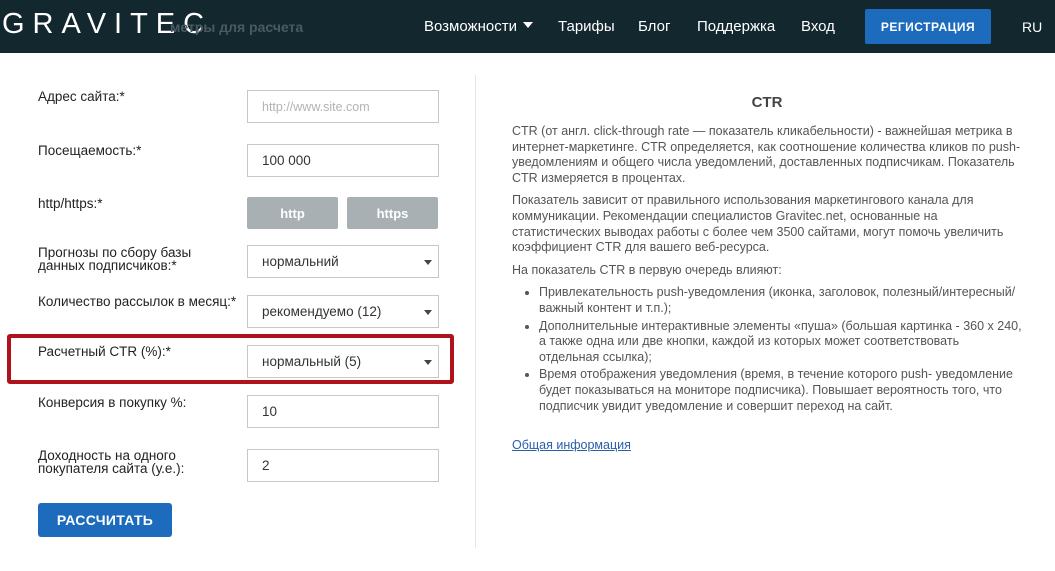 The image size is (1055, 571). I want to click on nav-features: Возможности, so click(478, 27).